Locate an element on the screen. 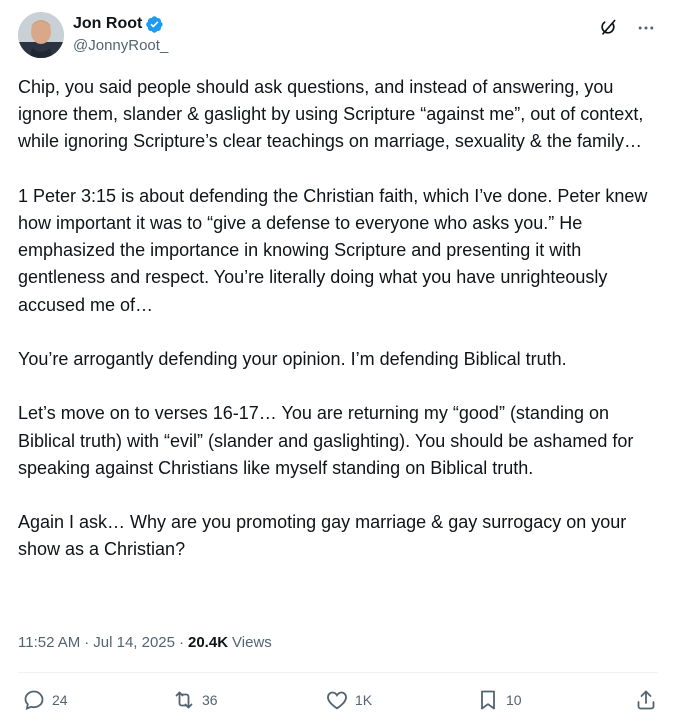 This screenshot has width=676, height=723. heart-icon is located at coordinates (337, 700).